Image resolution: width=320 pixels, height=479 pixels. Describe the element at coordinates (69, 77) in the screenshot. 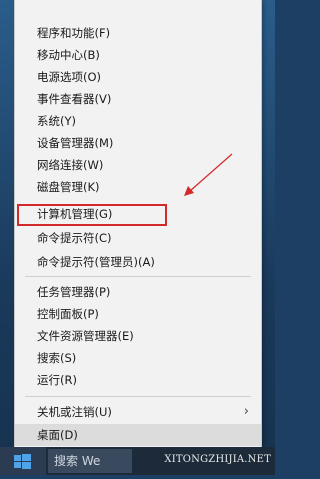

I see `menu-item-label: 电源选项(O)` at that location.